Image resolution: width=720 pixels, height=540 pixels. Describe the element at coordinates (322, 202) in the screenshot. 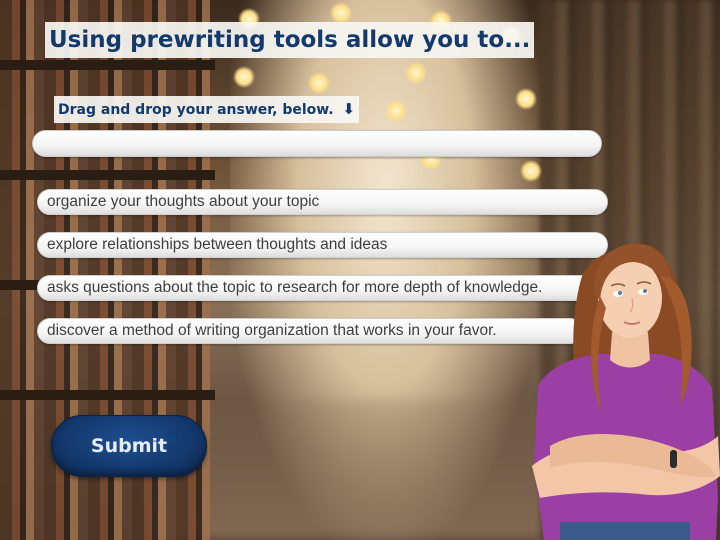

I see `answer-option-1: organize your thoughts about your topic` at that location.